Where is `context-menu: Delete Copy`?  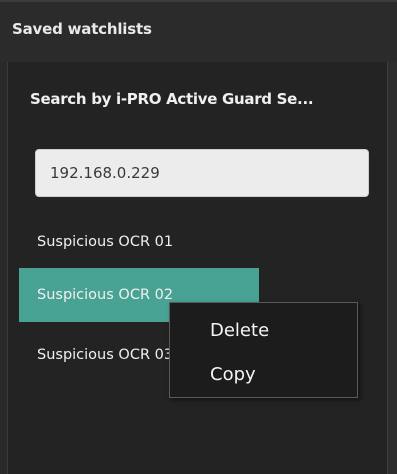 context-menu: Delete Copy is located at coordinates (263, 350).